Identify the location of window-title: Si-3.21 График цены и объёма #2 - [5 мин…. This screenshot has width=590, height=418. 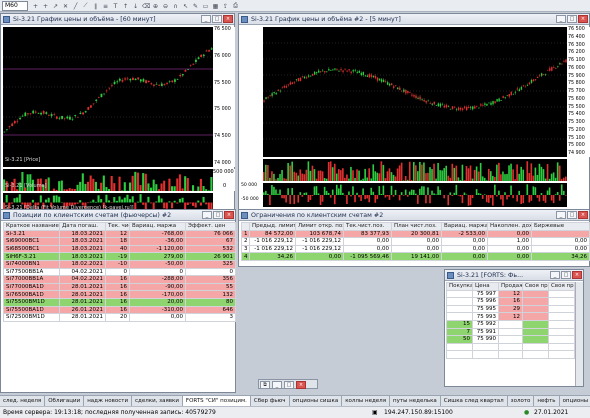
(414, 19).